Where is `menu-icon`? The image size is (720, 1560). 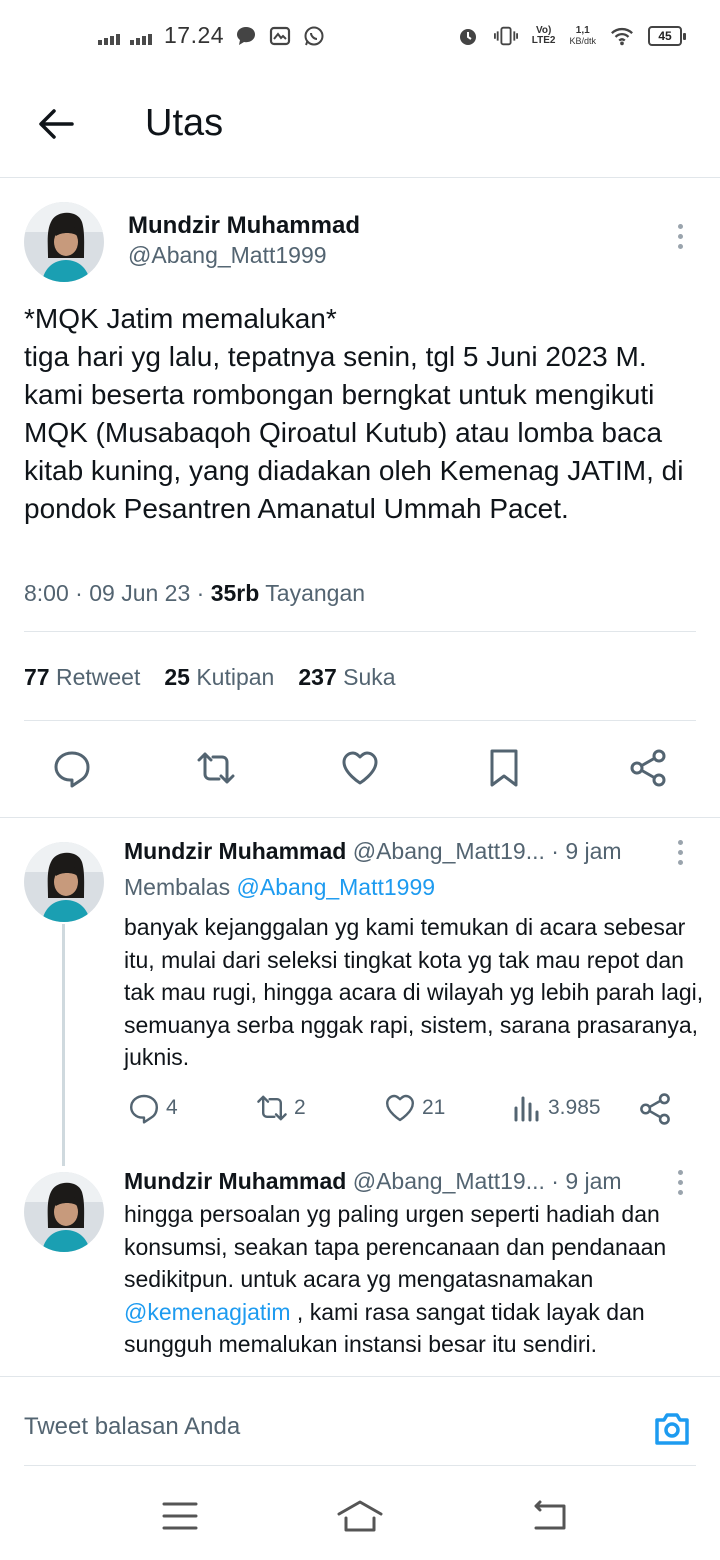
menu-icon is located at coordinates (180, 1516).